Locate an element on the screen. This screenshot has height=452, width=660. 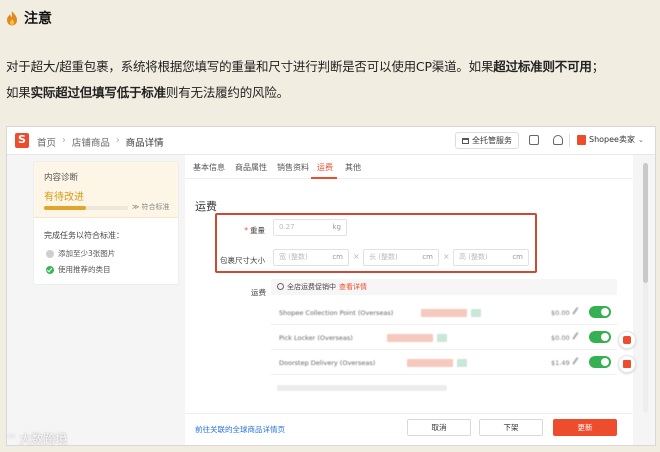
channel-name: Doorstep Delivery (Overseas) is located at coordinates (327, 363).